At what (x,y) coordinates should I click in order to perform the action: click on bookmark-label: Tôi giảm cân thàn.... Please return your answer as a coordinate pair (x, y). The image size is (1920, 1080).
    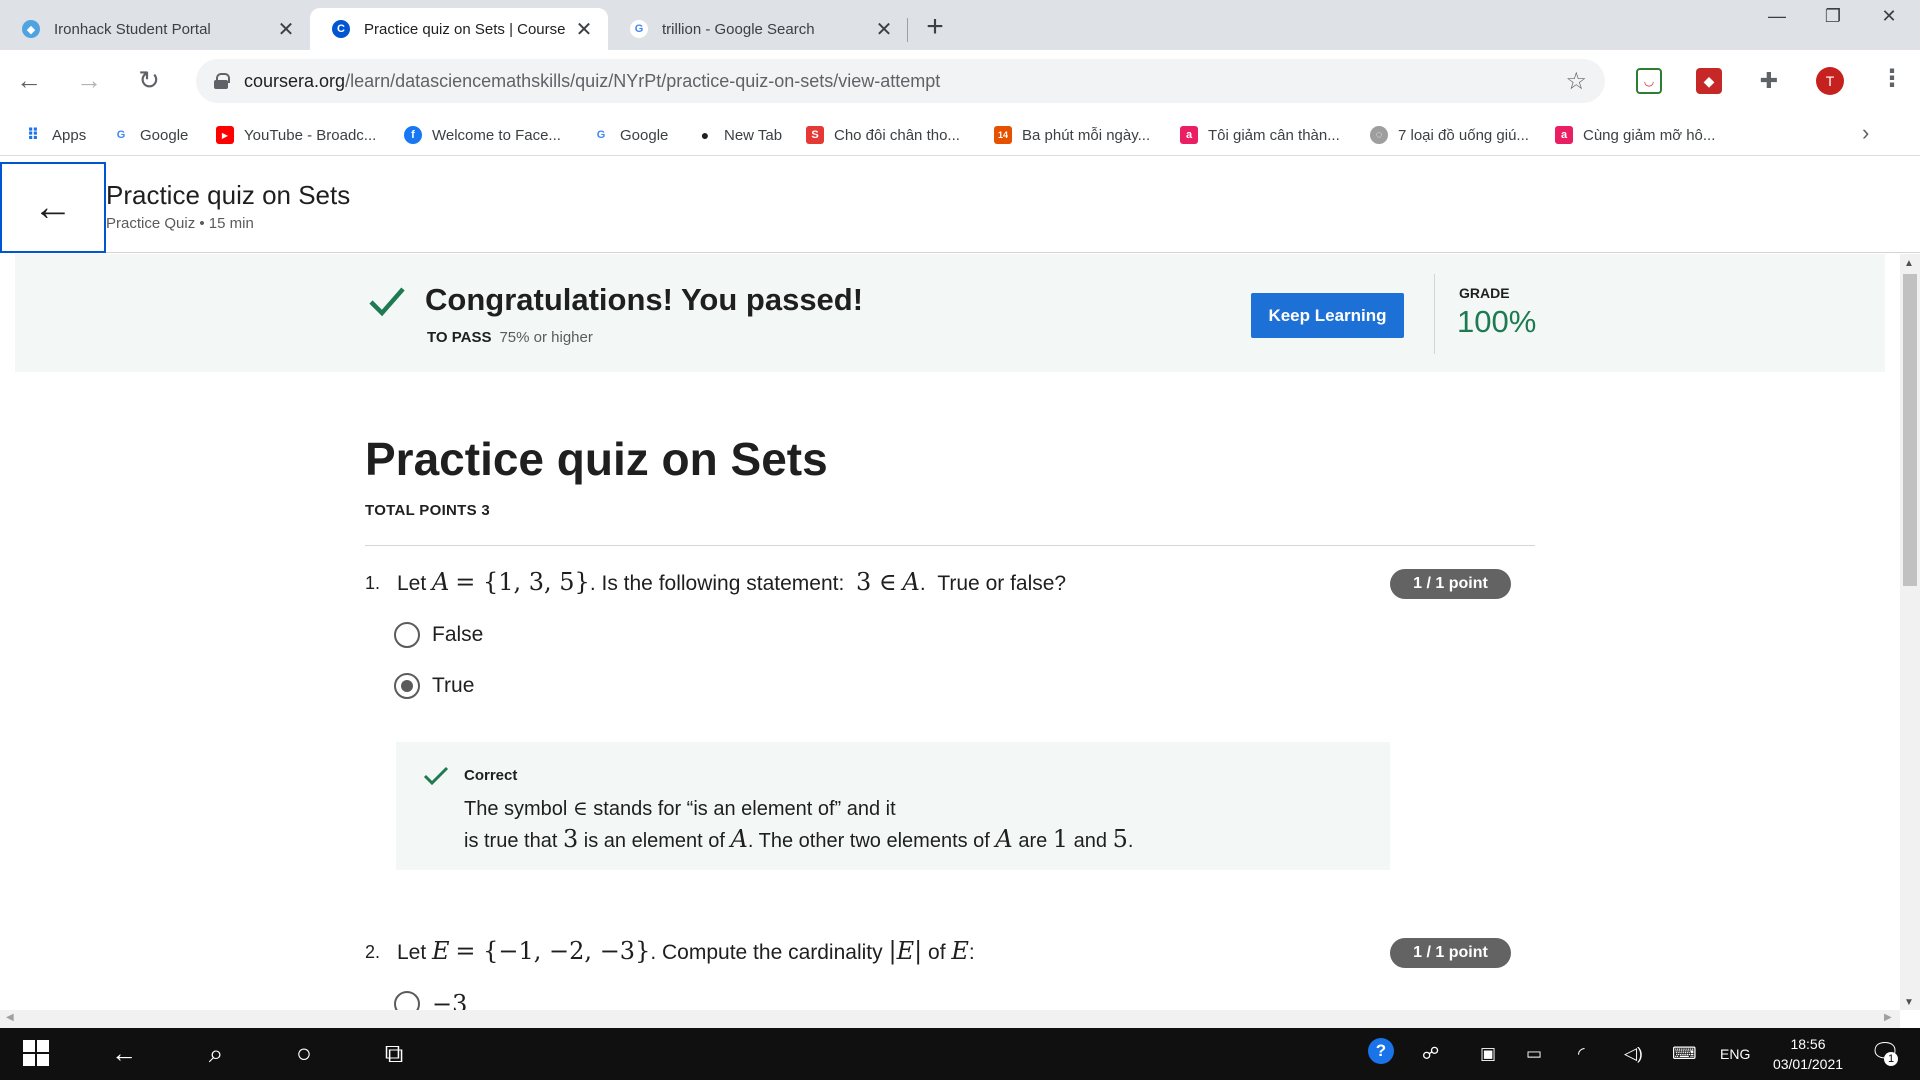
    Looking at the image, I should click on (1274, 135).